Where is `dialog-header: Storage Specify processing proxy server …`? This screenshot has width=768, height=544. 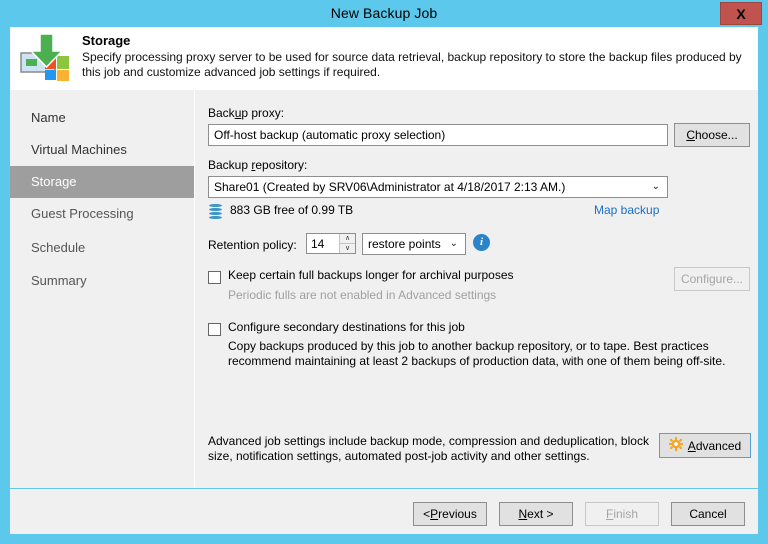 dialog-header: Storage Specify processing proxy server … is located at coordinates (384, 58).